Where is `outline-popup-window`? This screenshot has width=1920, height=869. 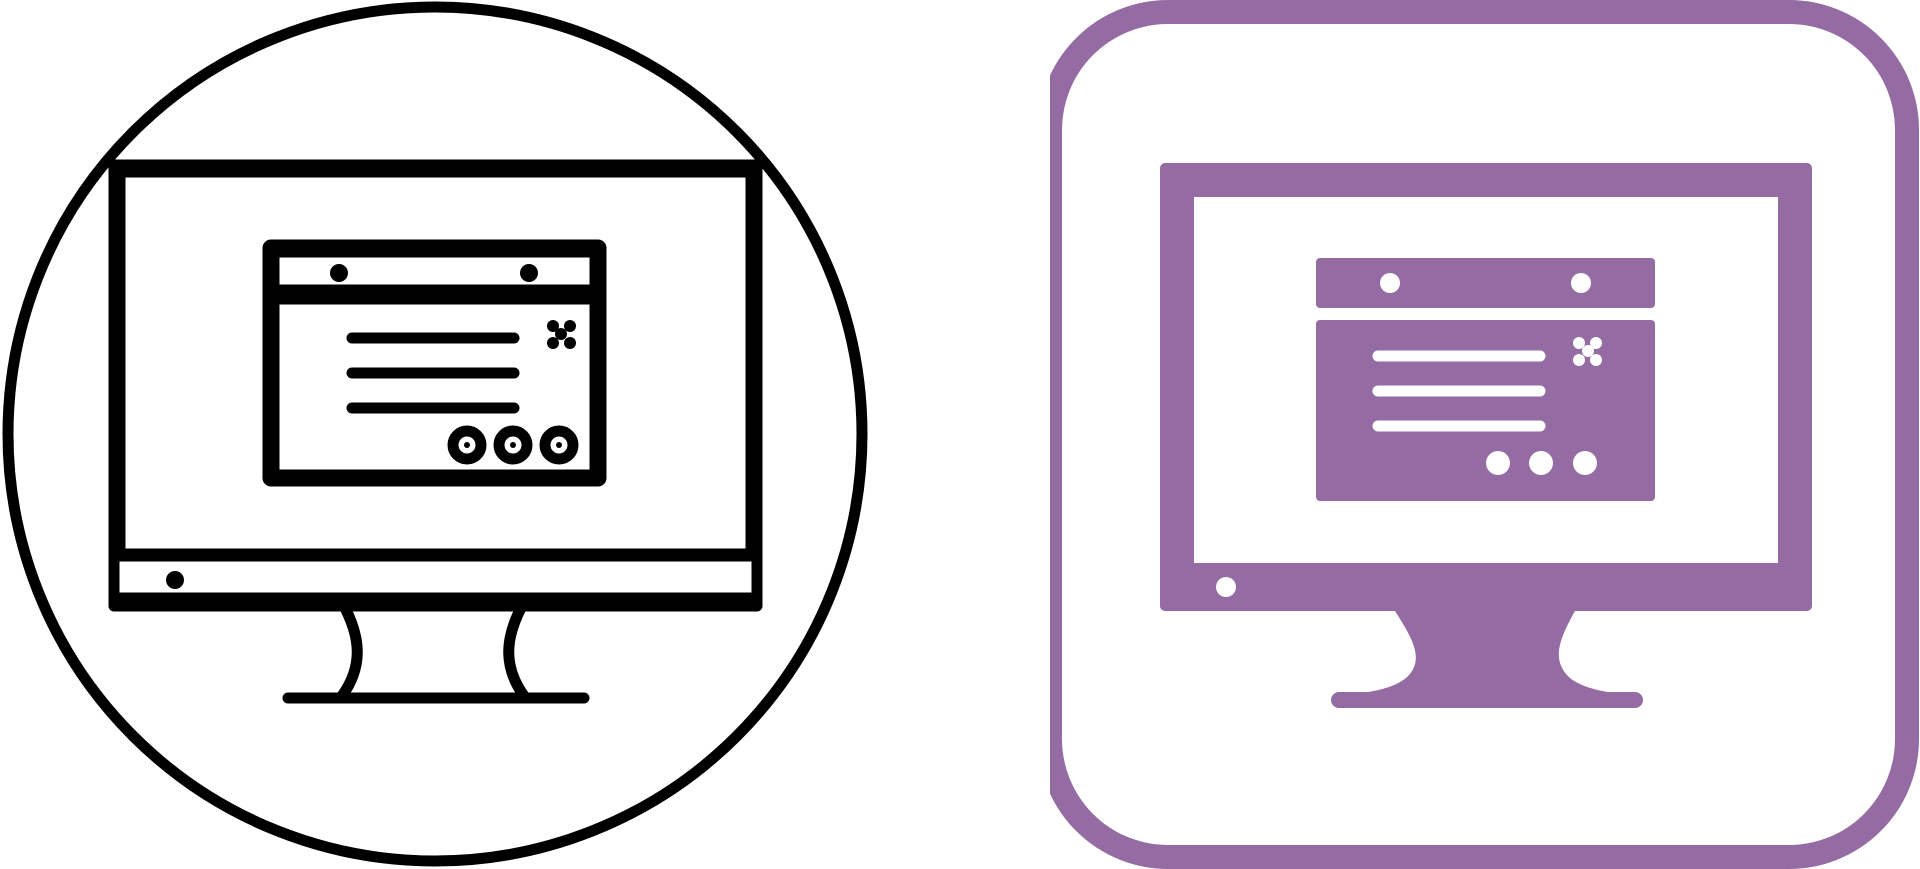
outline-popup-window is located at coordinates (434, 363).